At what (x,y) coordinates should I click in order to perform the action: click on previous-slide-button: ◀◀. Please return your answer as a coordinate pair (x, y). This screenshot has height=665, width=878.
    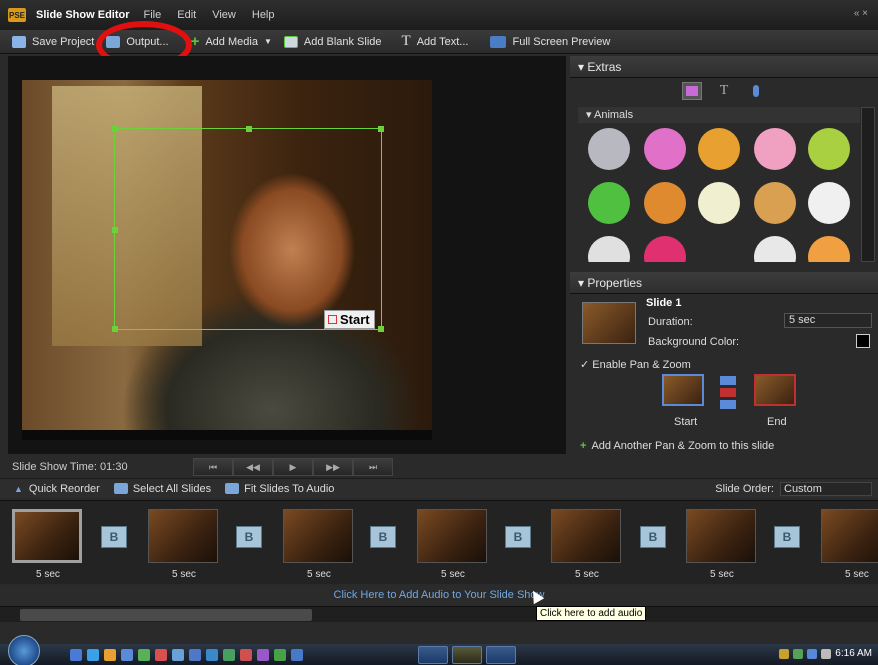
    Looking at the image, I should click on (253, 467).